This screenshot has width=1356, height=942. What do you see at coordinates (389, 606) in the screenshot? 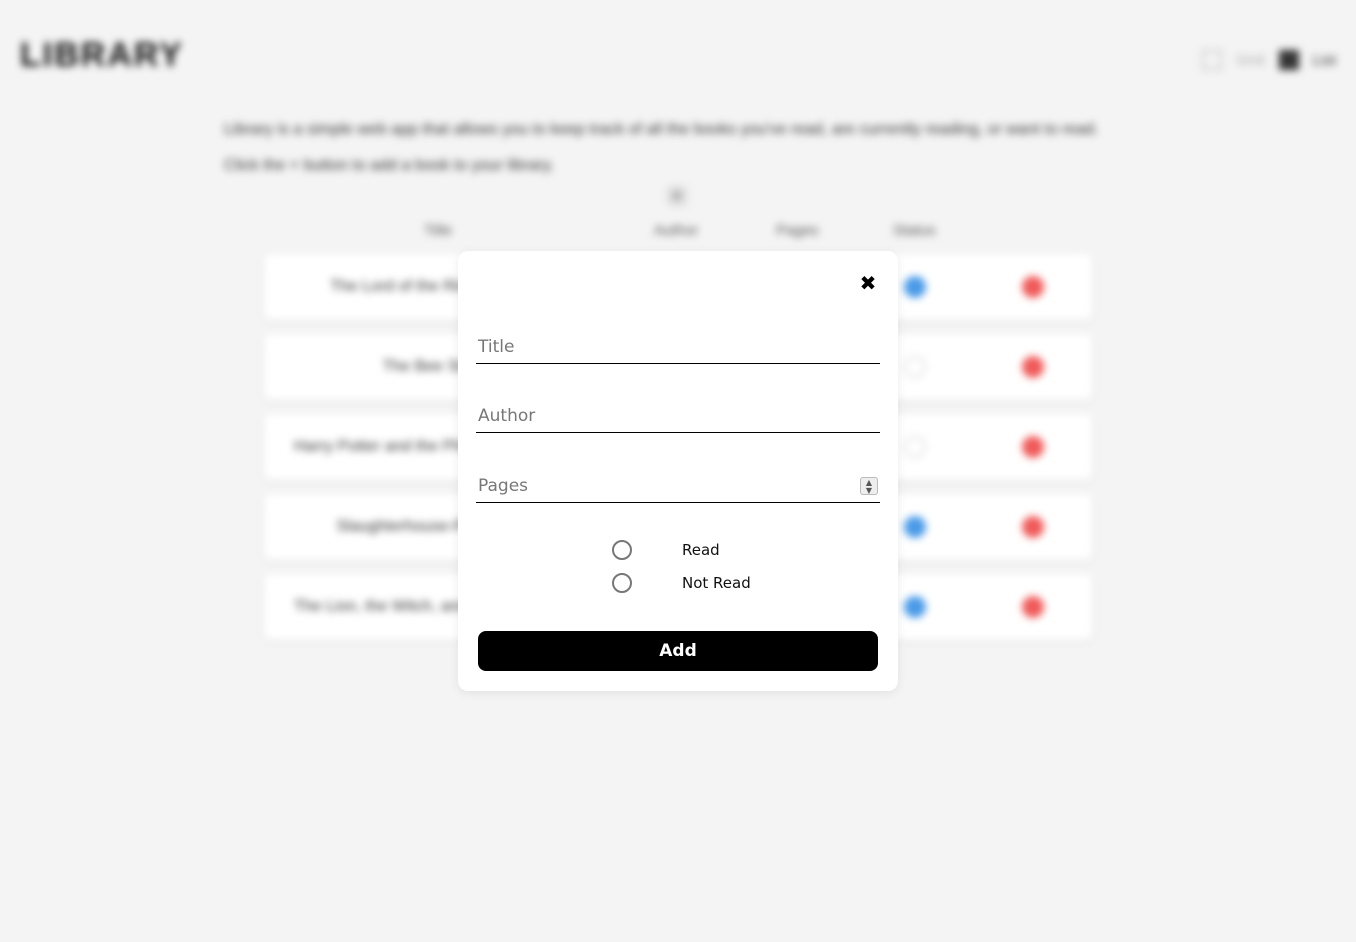
I see `book-title: The Lion, the Witch, and the Wardrobe` at bounding box center [389, 606].